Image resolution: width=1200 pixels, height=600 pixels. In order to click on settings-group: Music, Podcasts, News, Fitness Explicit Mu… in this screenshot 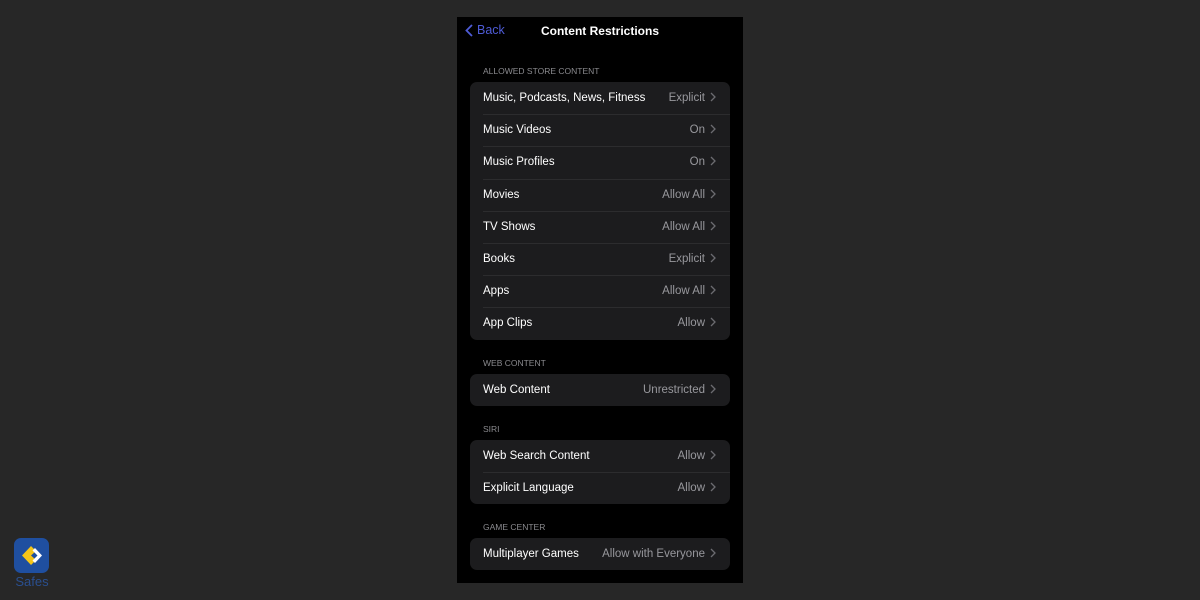, I will do `click(600, 211)`.